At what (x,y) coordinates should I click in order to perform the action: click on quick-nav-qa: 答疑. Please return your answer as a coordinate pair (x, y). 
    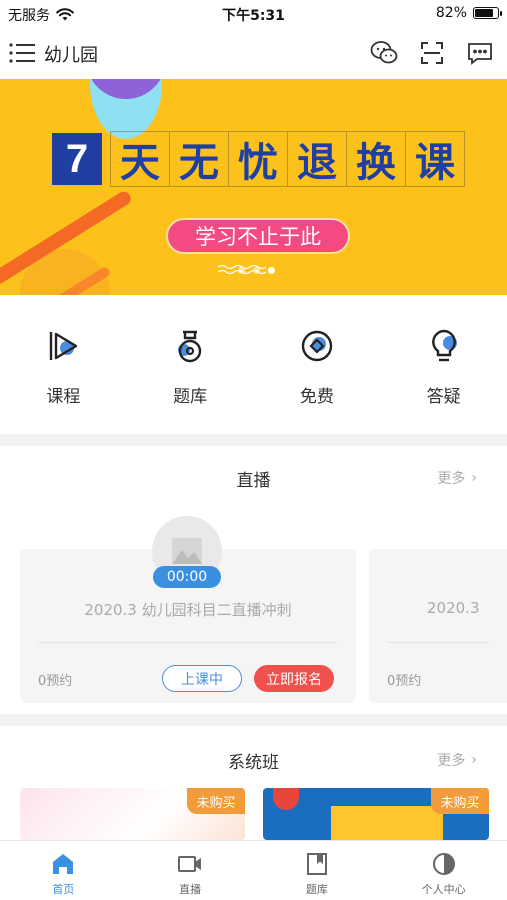
    Looking at the image, I should click on (443, 365).